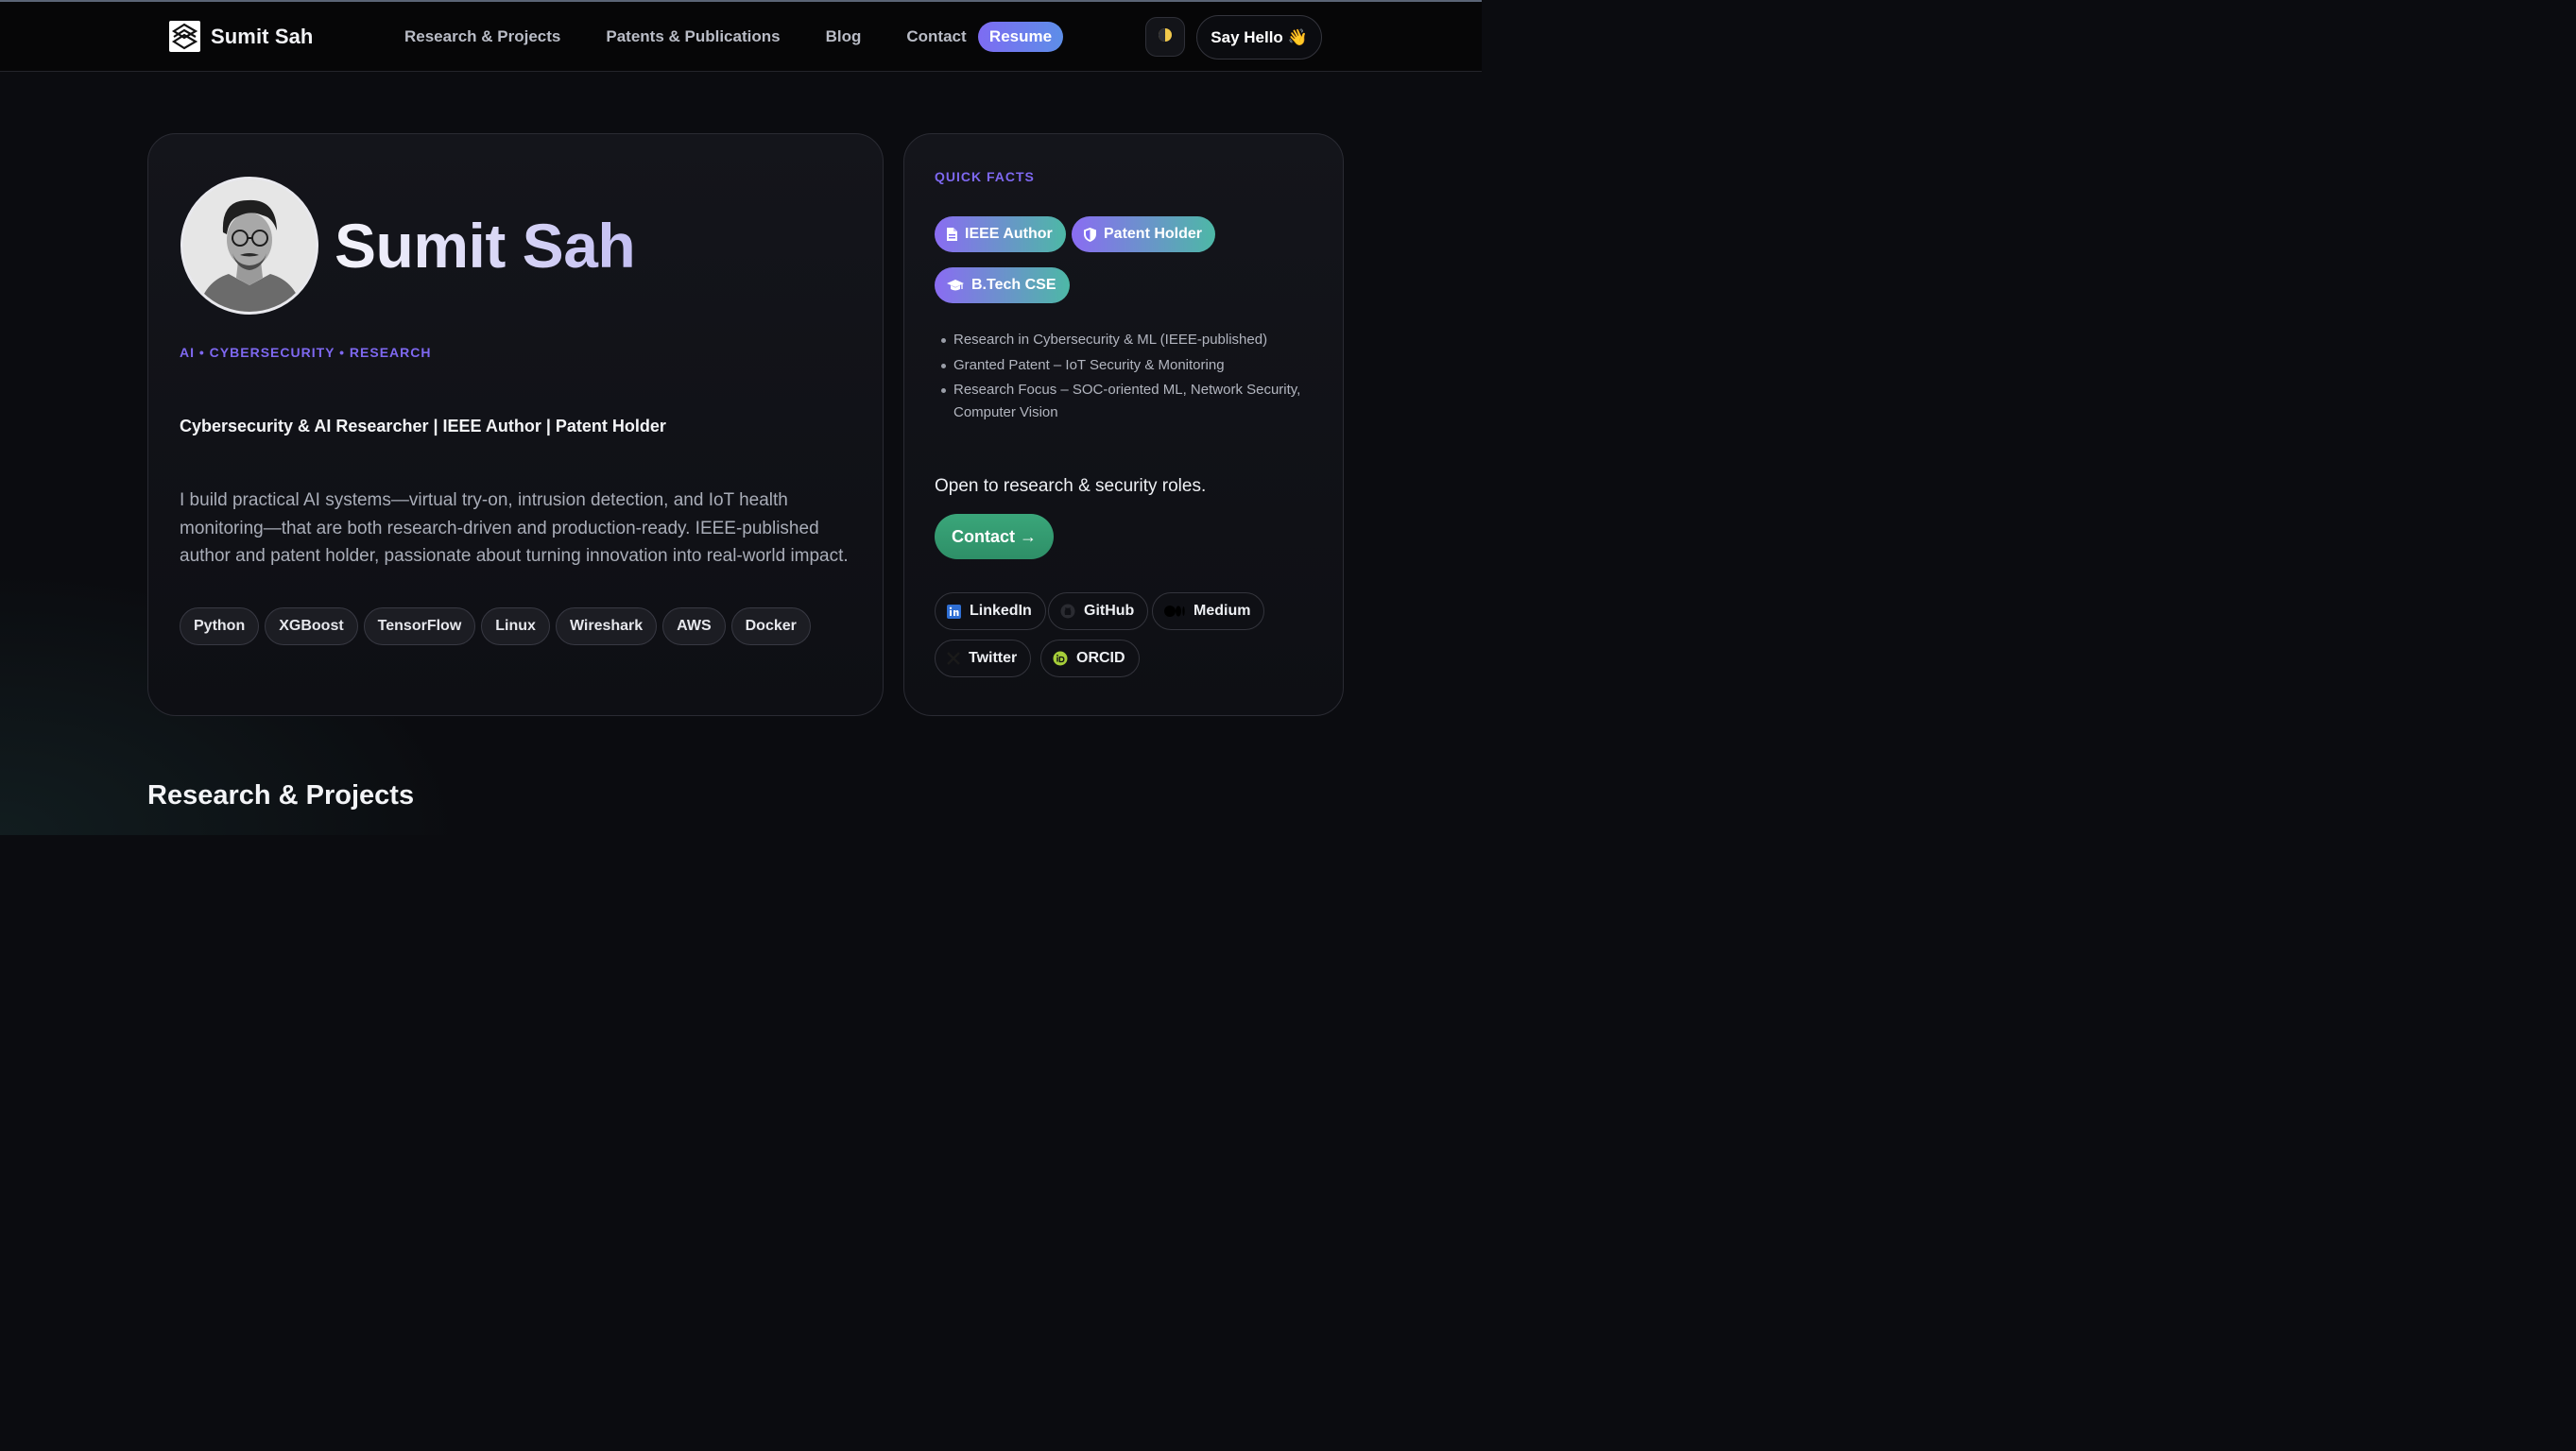 The width and height of the screenshot is (2576, 1451). What do you see at coordinates (482, 36) in the screenshot?
I see `nav-link-research-projects: Research & Projects` at bounding box center [482, 36].